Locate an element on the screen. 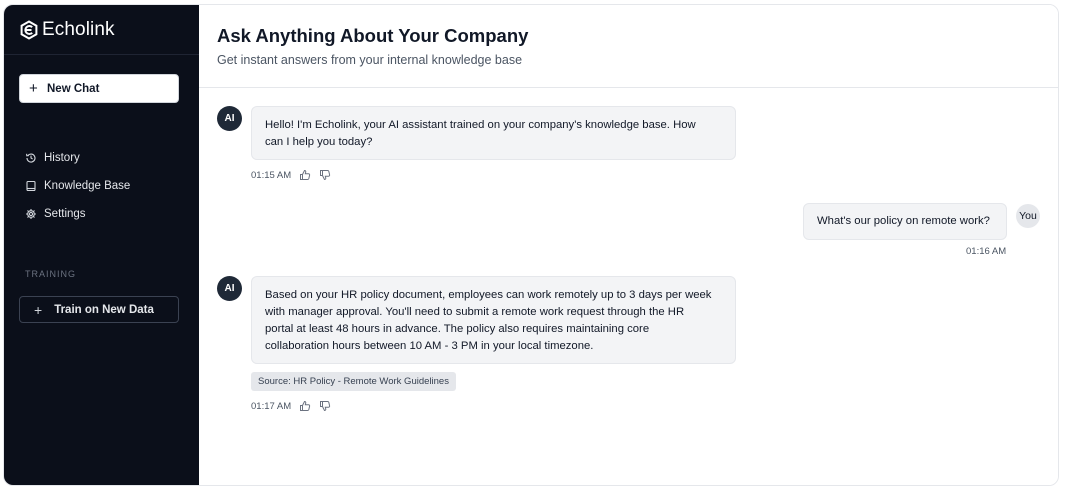 The width and height of the screenshot is (1066, 486). new-chat-button: + New Chat is located at coordinates (99, 88).